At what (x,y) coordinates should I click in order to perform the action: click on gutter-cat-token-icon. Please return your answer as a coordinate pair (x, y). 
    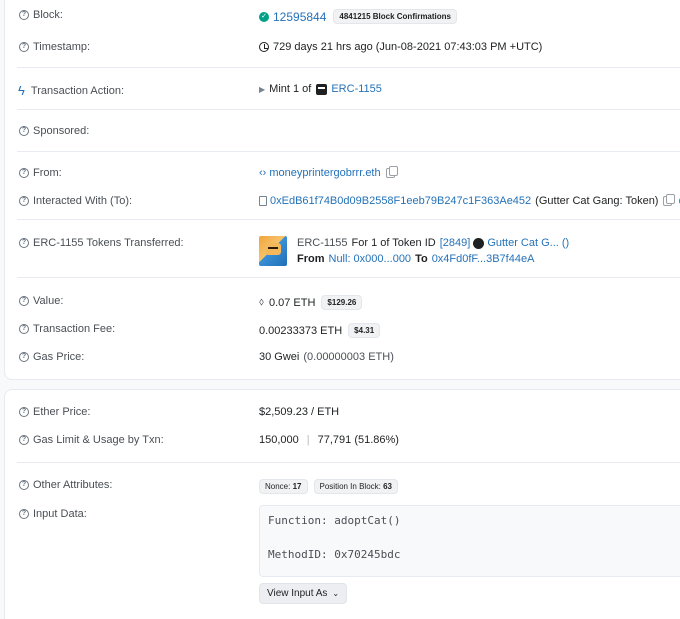
    Looking at the image, I should click on (479, 243).